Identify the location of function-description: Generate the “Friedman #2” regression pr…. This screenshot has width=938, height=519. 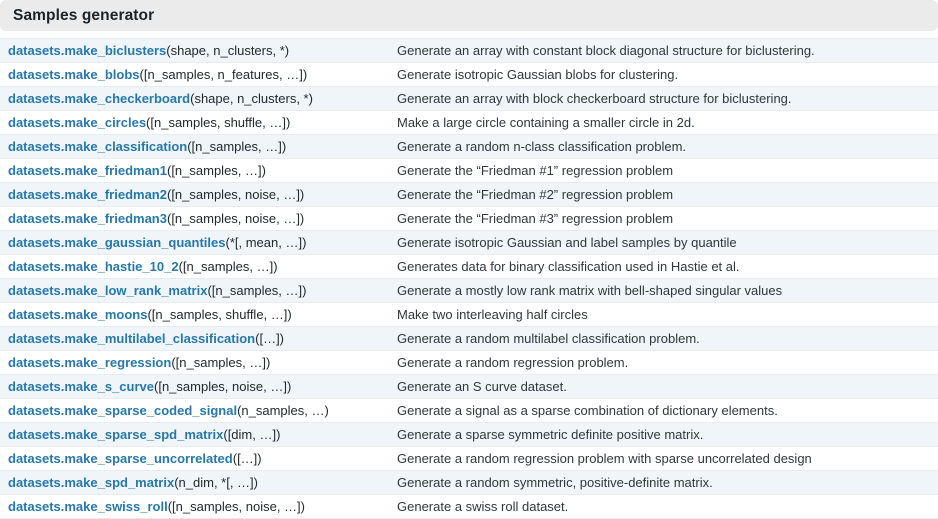
(535, 194).